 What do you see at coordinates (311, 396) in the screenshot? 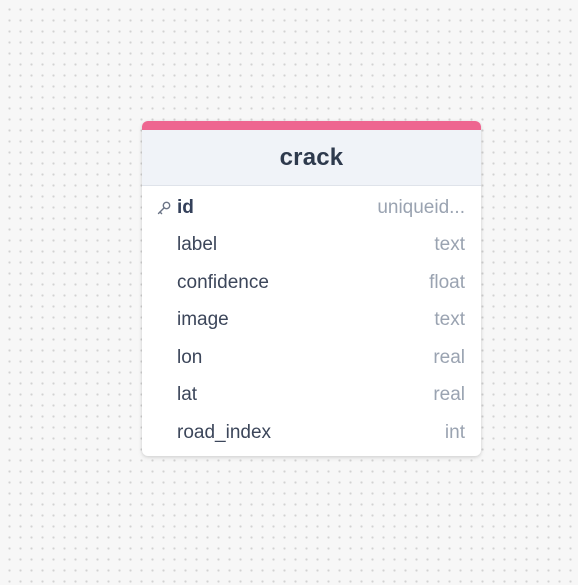
I see `column-row-lat: lat real` at bounding box center [311, 396].